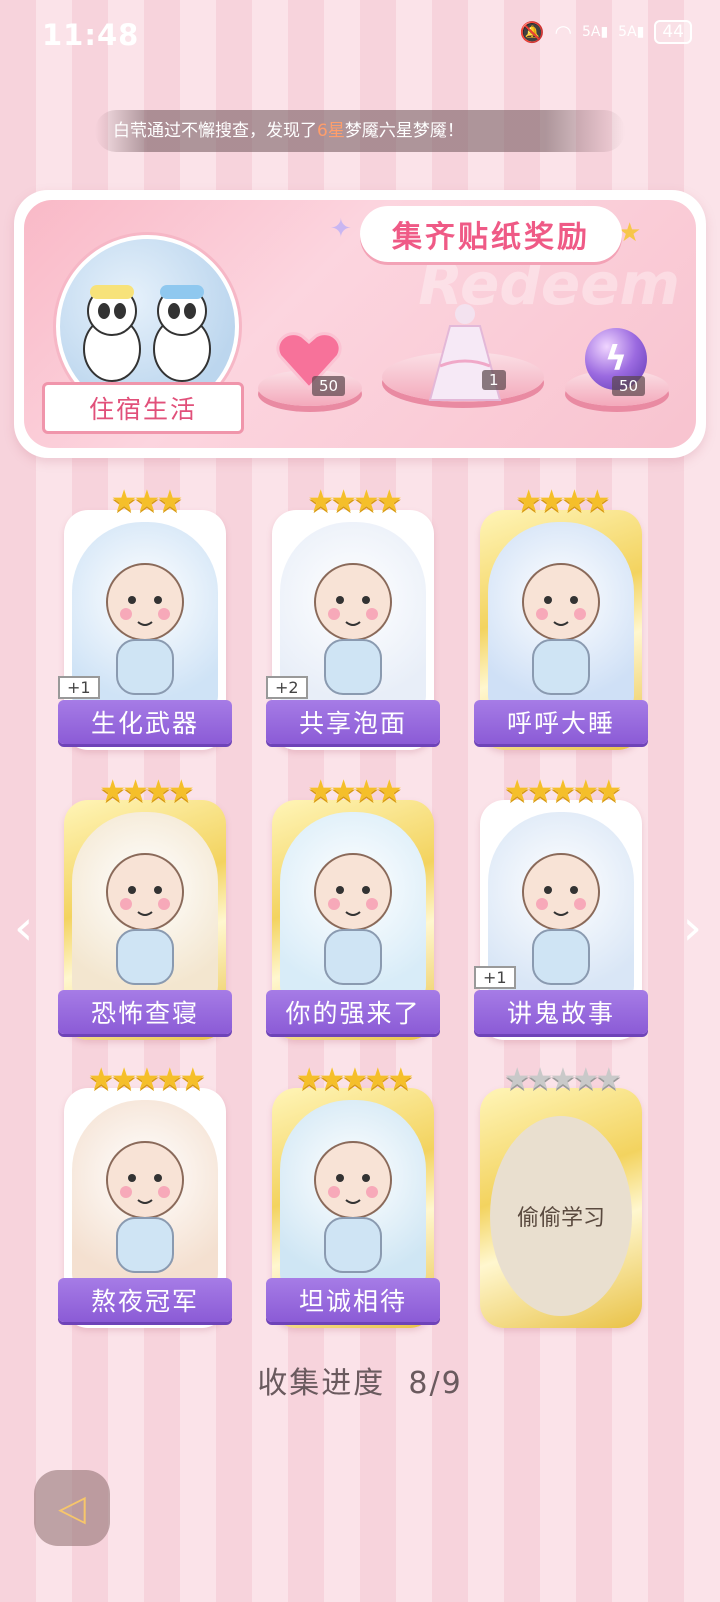  I want to click on mute-icon: 🔕, so click(532, 32).